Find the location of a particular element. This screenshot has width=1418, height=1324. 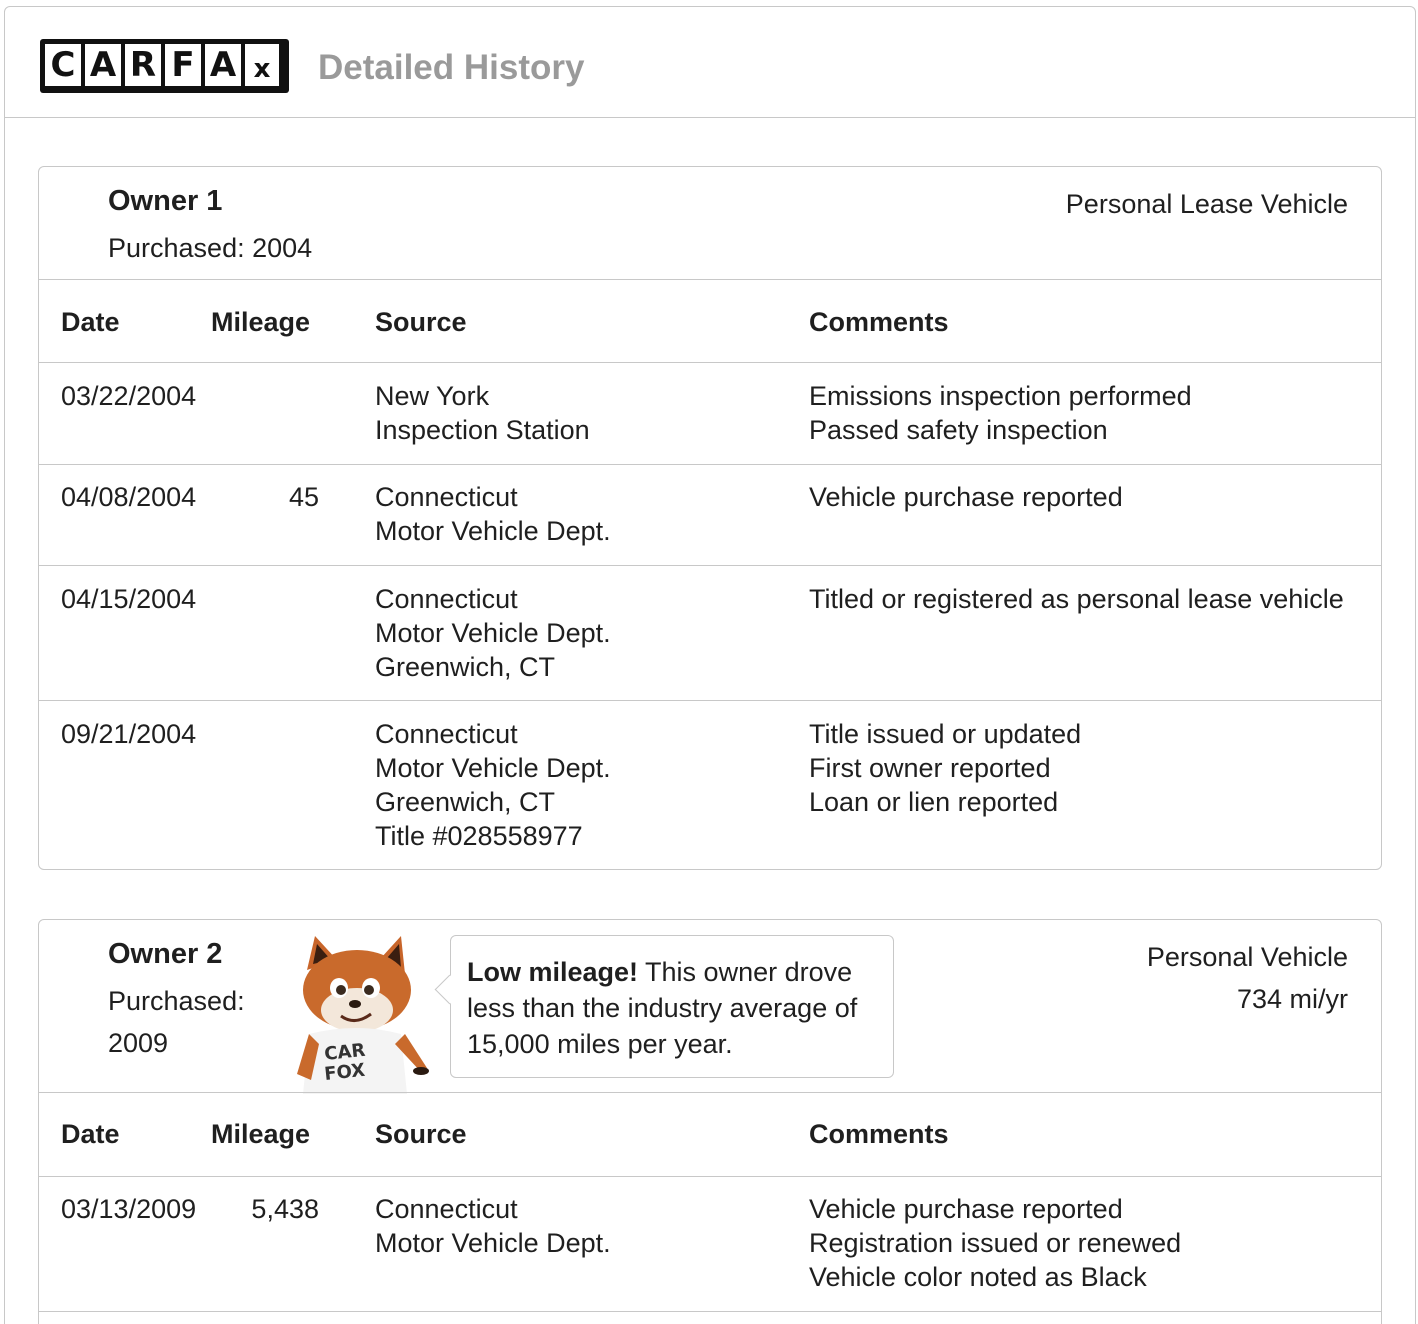

owner-vehicle-type: Personal Vehicle is located at coordinates (1247, 957).